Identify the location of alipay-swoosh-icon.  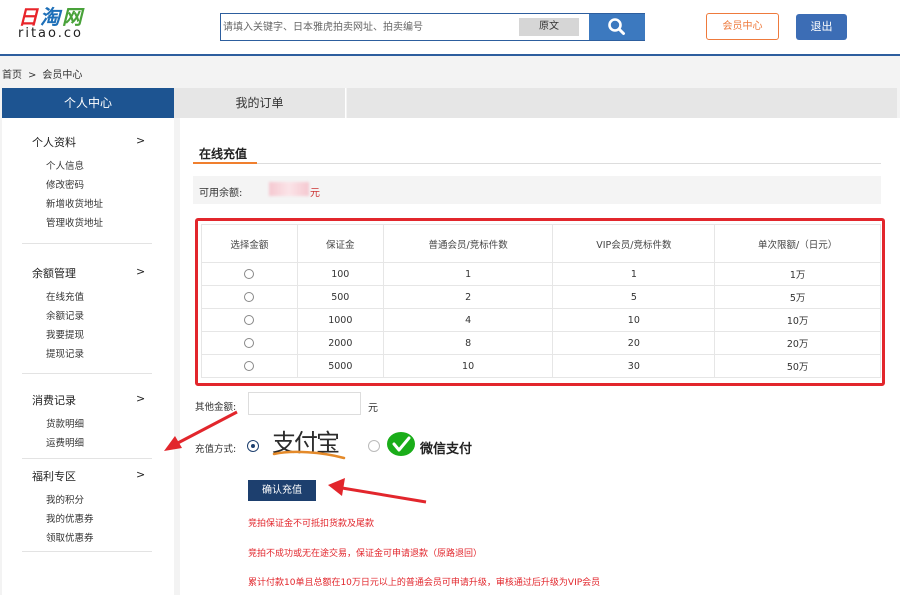
(309, 455).